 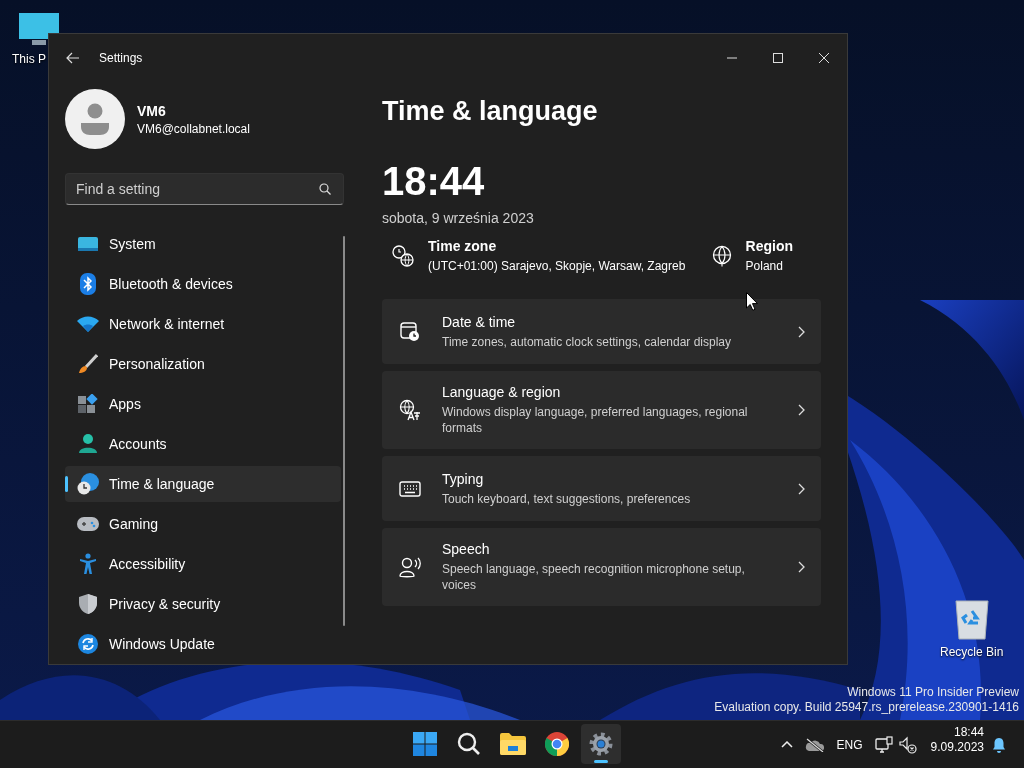 I want to click on bell-icon, so click(x=999, y=744).